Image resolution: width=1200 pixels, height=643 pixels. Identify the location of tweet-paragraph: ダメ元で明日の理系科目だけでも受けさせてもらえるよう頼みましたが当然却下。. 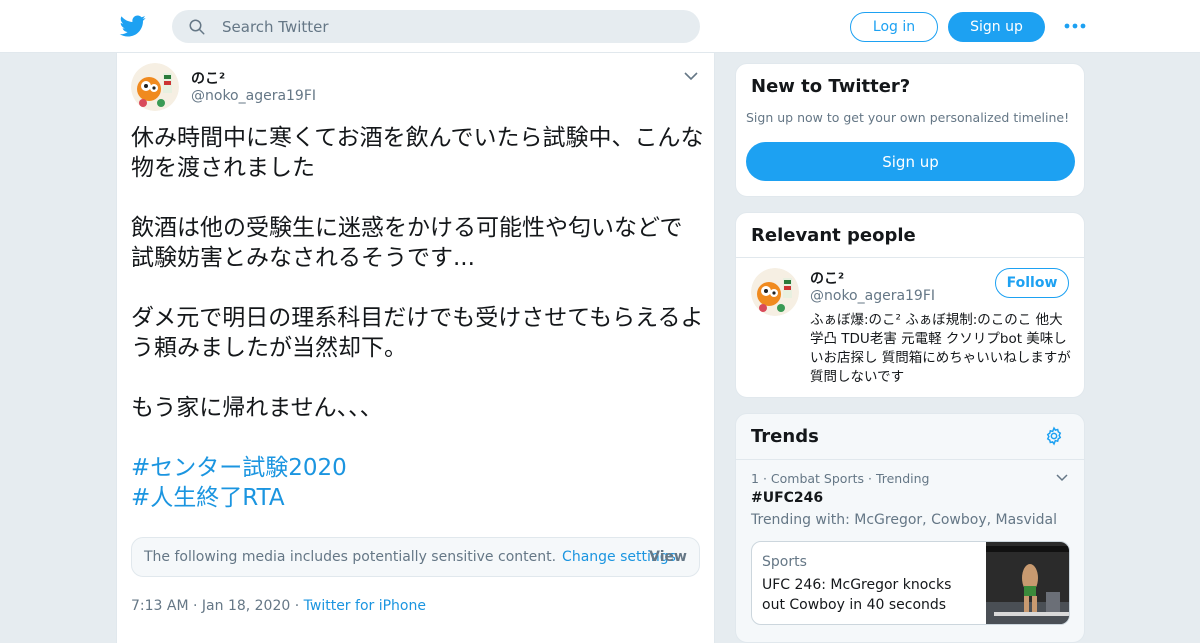
(417, 333).